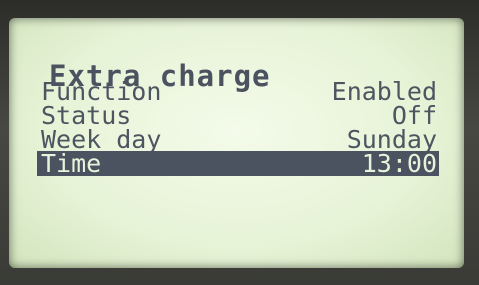 The image size is (479, 285). I want to click on row-value: 13:00, so click(399, 163).